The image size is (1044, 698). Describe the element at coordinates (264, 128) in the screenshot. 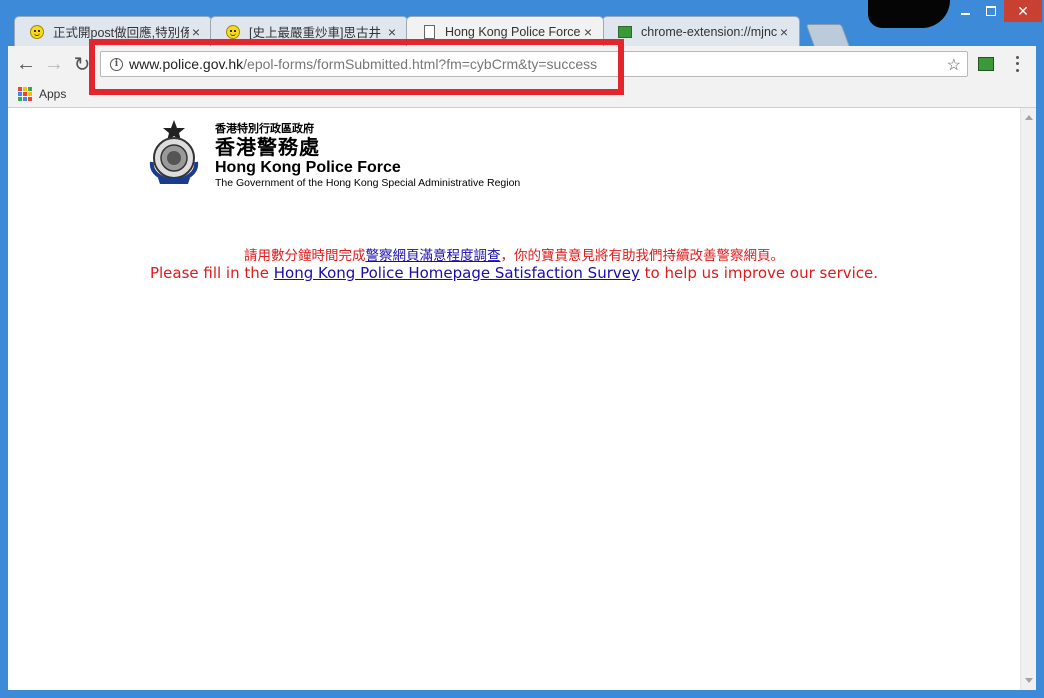

I see `government-name-zh: 香港特別行政區政府` at that location.